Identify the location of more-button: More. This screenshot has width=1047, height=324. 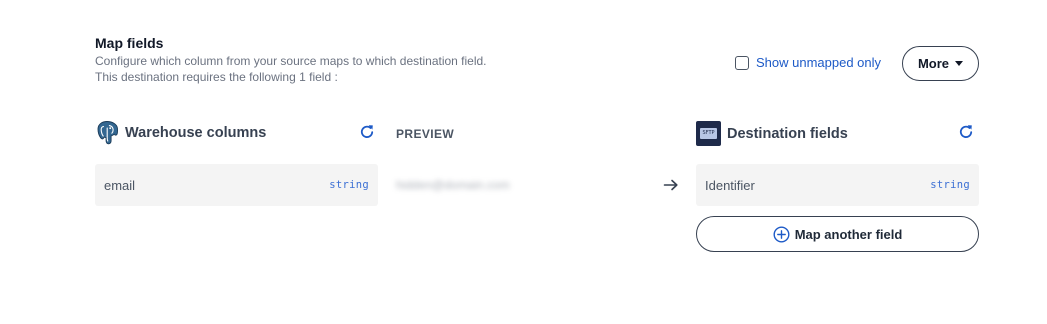
(940, 63).